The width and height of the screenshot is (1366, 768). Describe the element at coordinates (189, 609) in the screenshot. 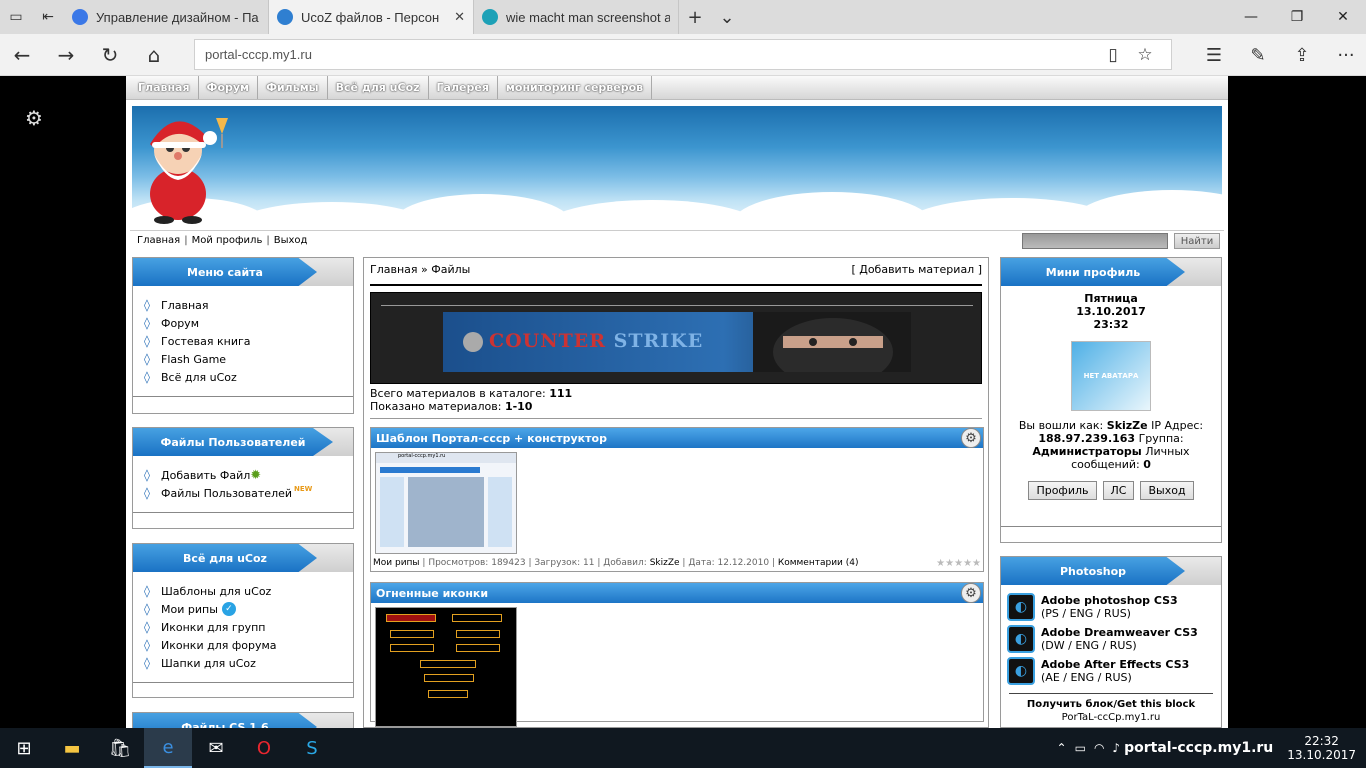

I see `menu-item-label: Мои рипы` at that location.